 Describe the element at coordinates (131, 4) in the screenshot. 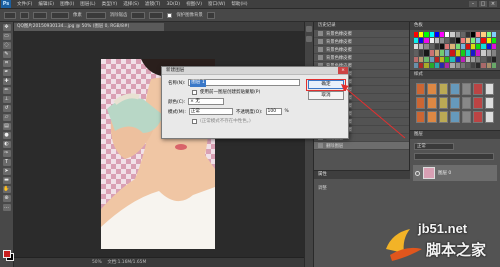

I see `menu-select: 选择(S)` at that location.